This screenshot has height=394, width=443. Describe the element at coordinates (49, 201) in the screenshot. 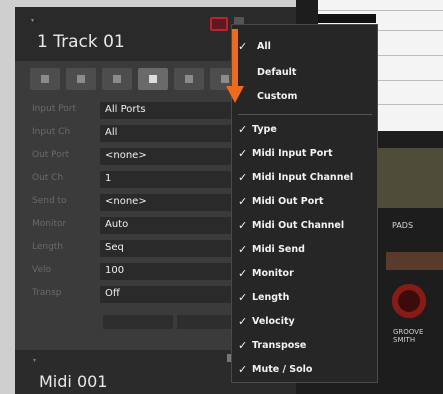

I see `setting-label: Send to` at that location.